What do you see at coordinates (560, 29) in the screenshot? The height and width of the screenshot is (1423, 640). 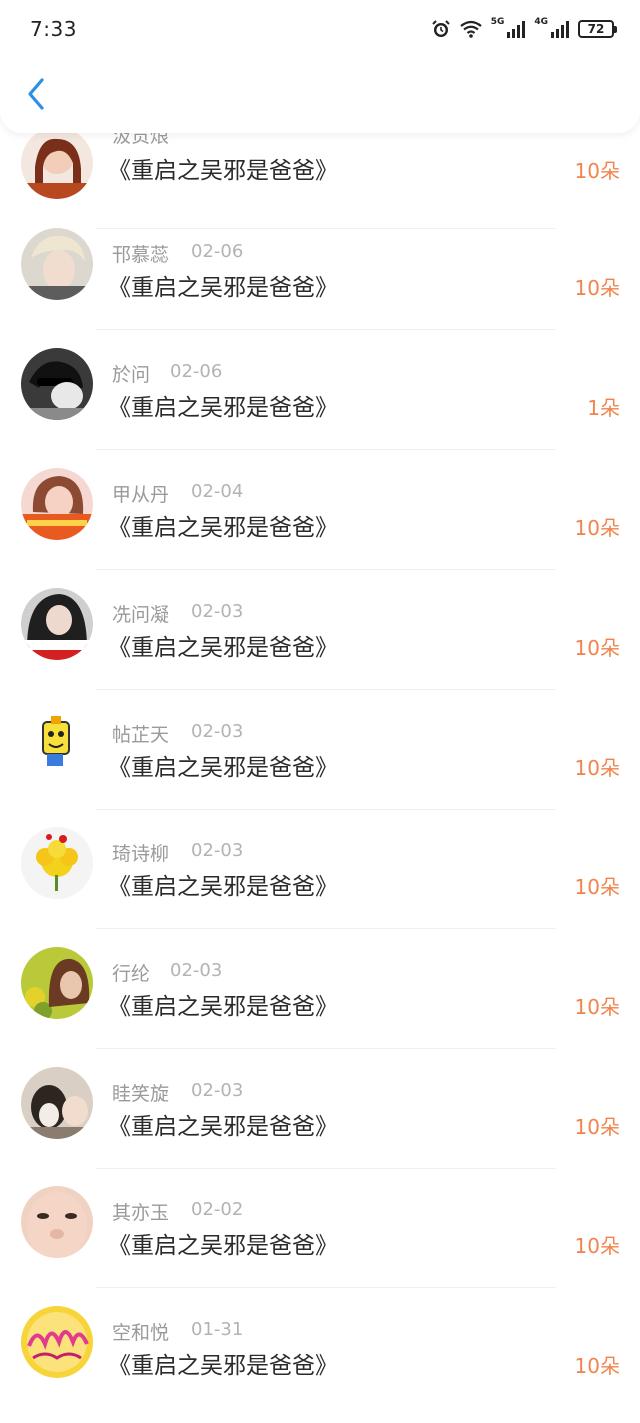 I see `signal-4g-icon` at bounding box center [560, 29].